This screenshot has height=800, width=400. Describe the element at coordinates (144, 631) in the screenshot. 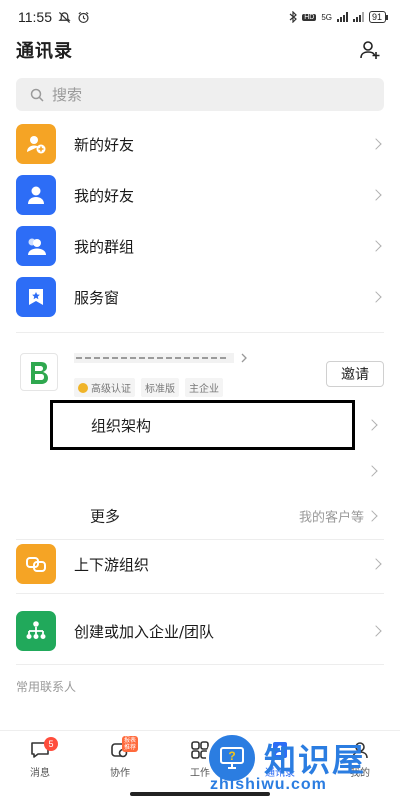

I see `action-label: 创建或加入企业/团队` at that location.